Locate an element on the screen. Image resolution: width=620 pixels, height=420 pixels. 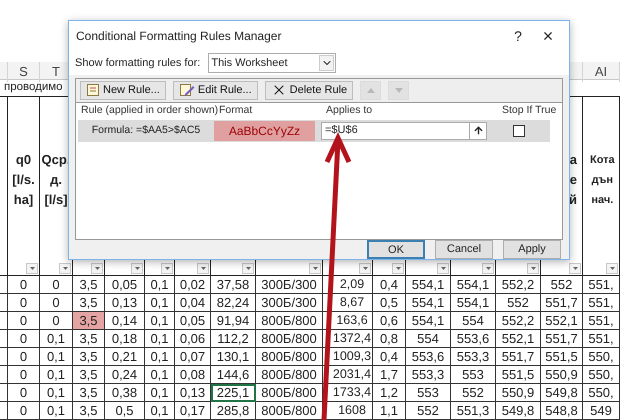
table-cell: 0,04 is located at coordinates (193, 303).